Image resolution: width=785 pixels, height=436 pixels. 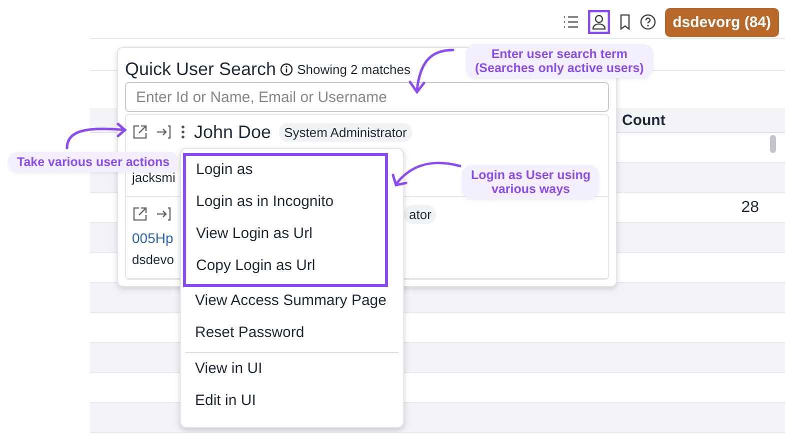 I want to click on menu-item: View Login as Url, so click(x=285, y=236).